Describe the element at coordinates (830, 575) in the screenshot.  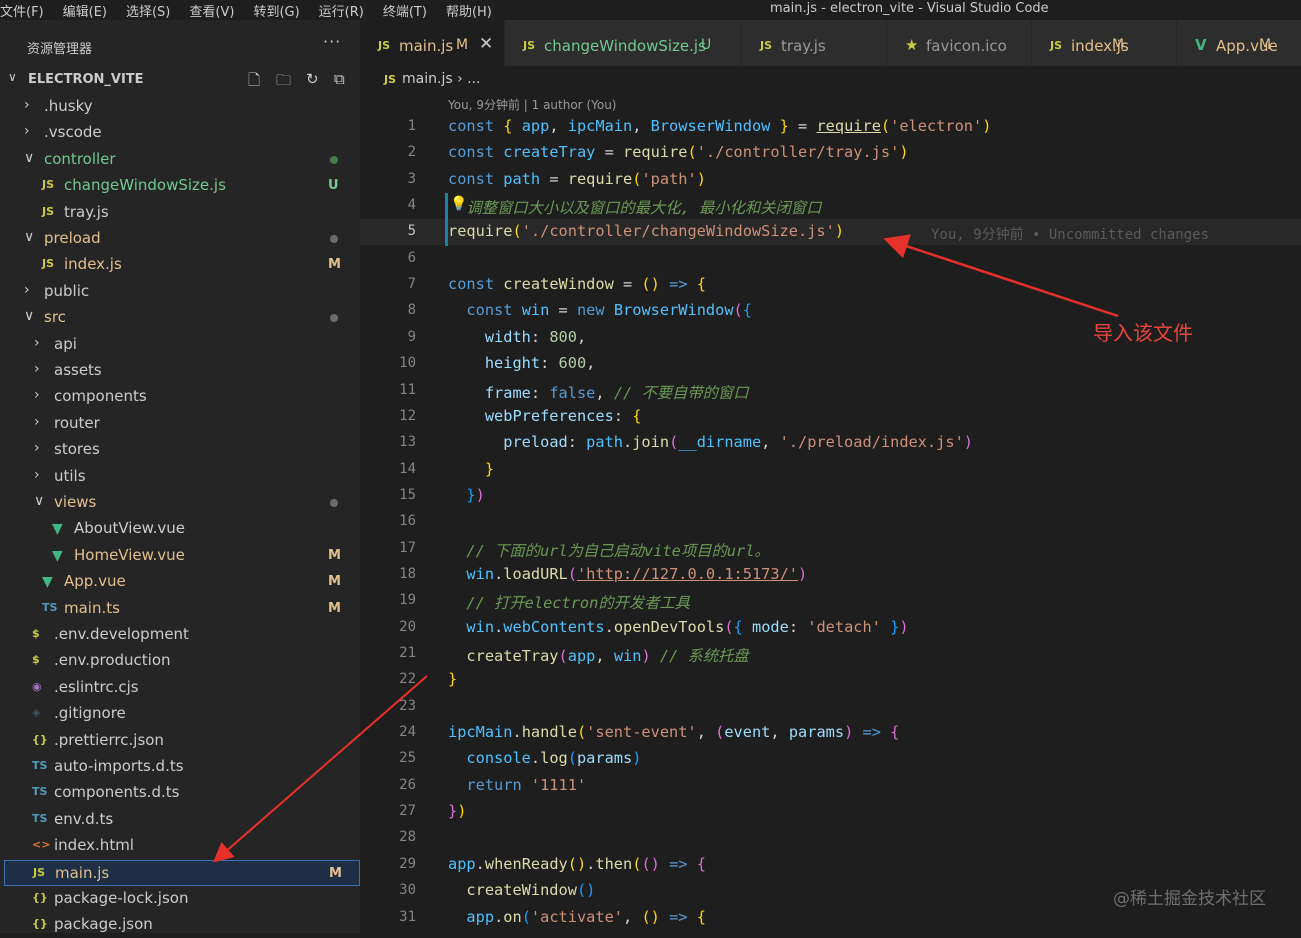
I see `code-line: 18 win.loadURL('http://127.0.0.1:5173/')` at that location.